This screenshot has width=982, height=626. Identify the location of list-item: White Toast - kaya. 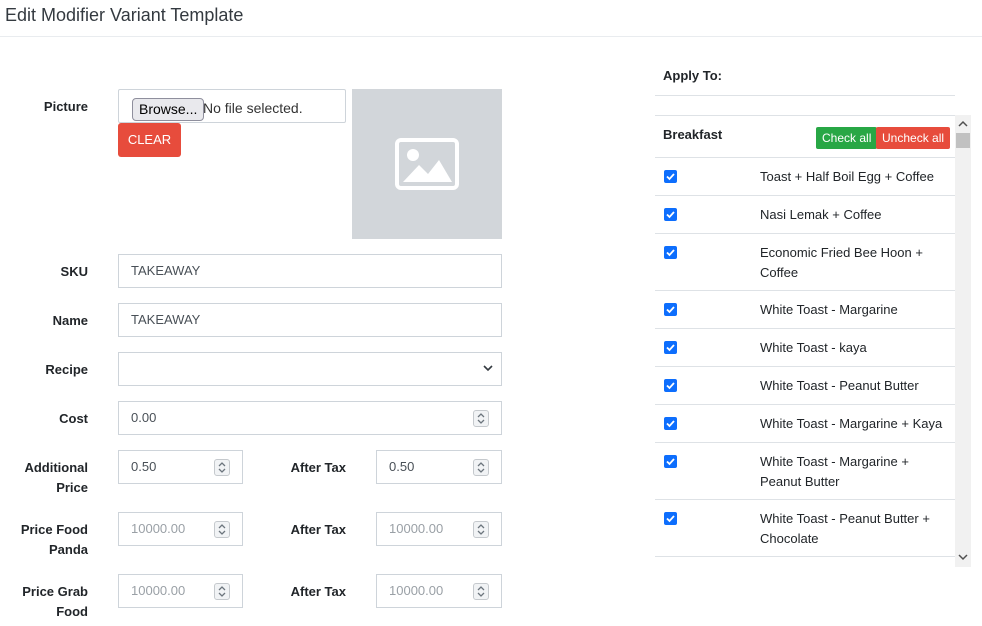
(805, 348).